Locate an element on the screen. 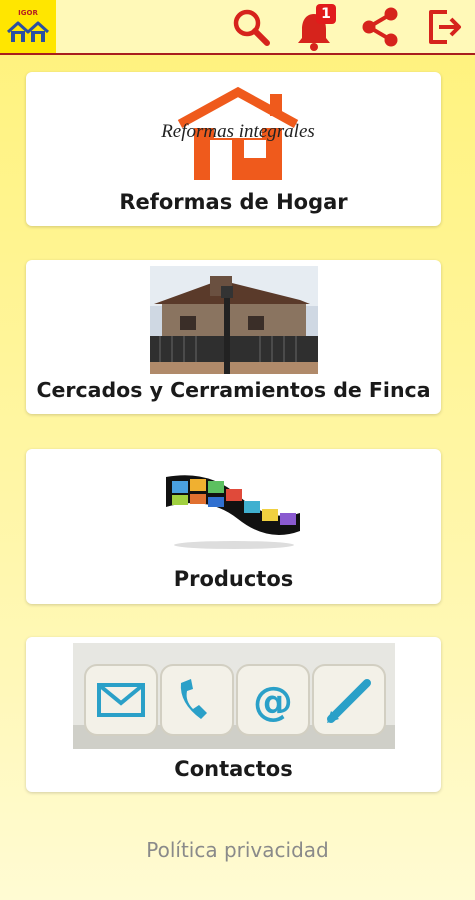 The image size is (475, 900). search-button is located at coordinates (251, 26).